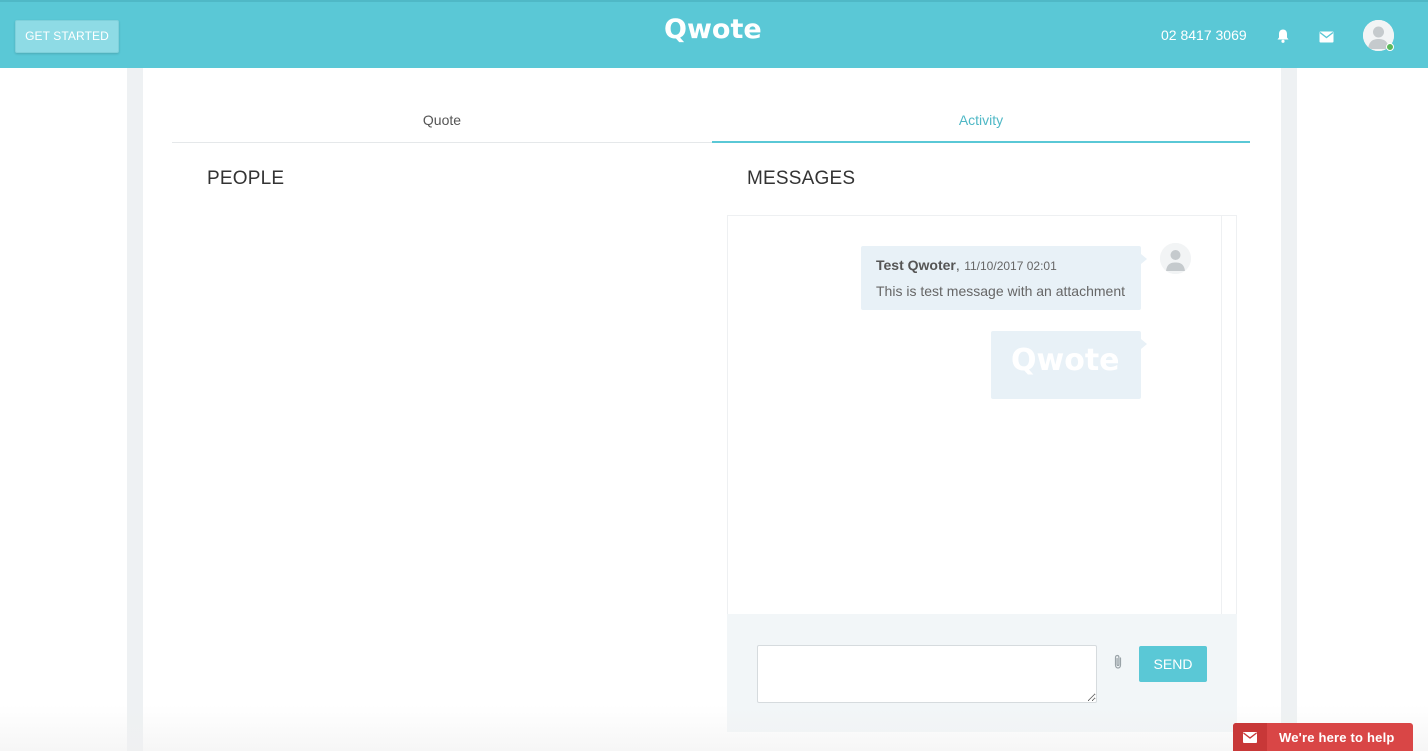 This screenshot has height=751, width=1428. I want to click on top-navbar: GET STARTED Qwote 02 8417 3069, so click(714, 34).